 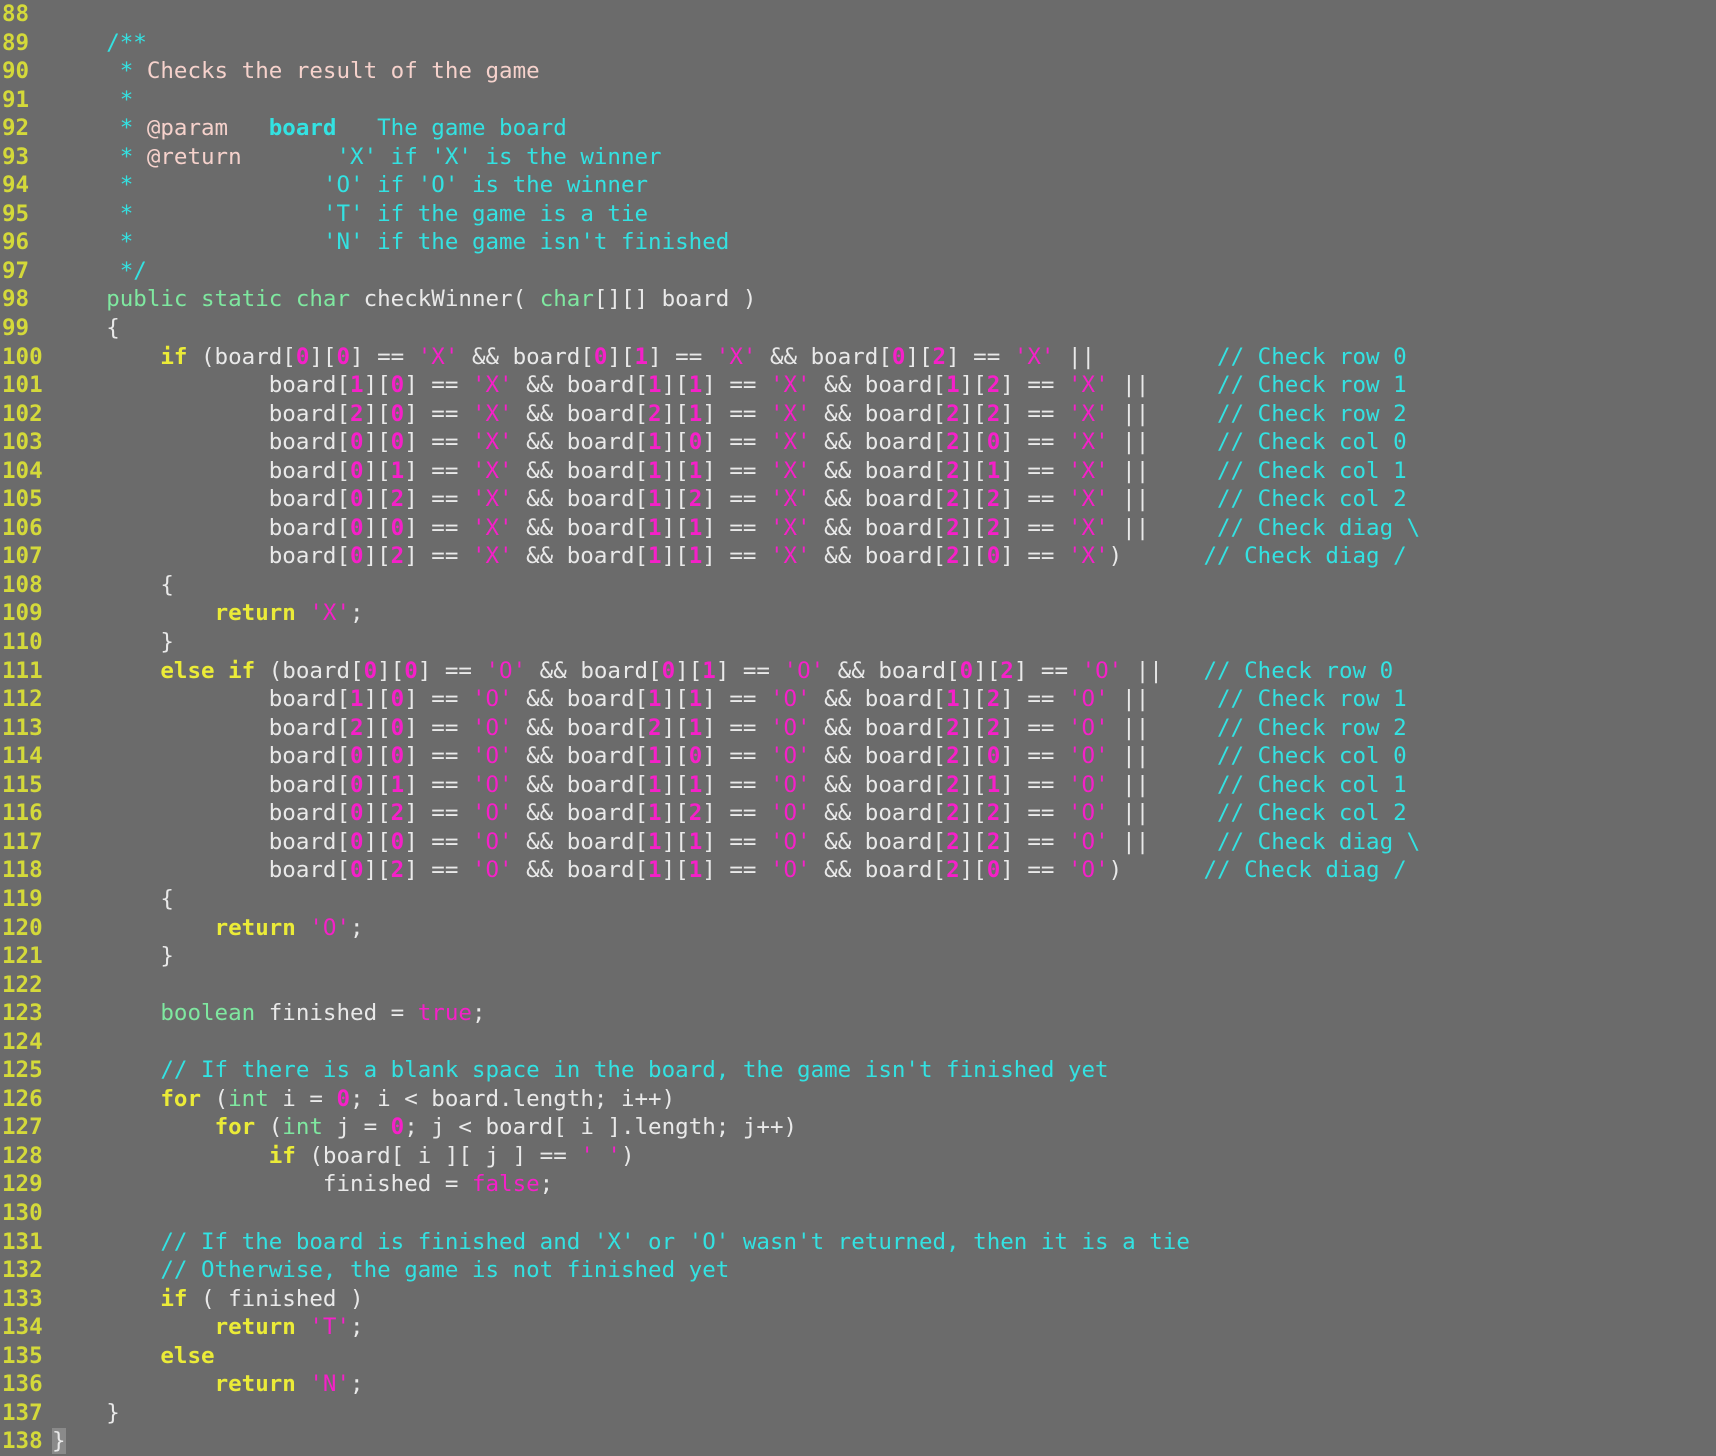 What do you see at coordinates (858, 71) in the screenshot?
I see `code-line: 90 * Checks the result of the game` at bounding box center [858, 71].